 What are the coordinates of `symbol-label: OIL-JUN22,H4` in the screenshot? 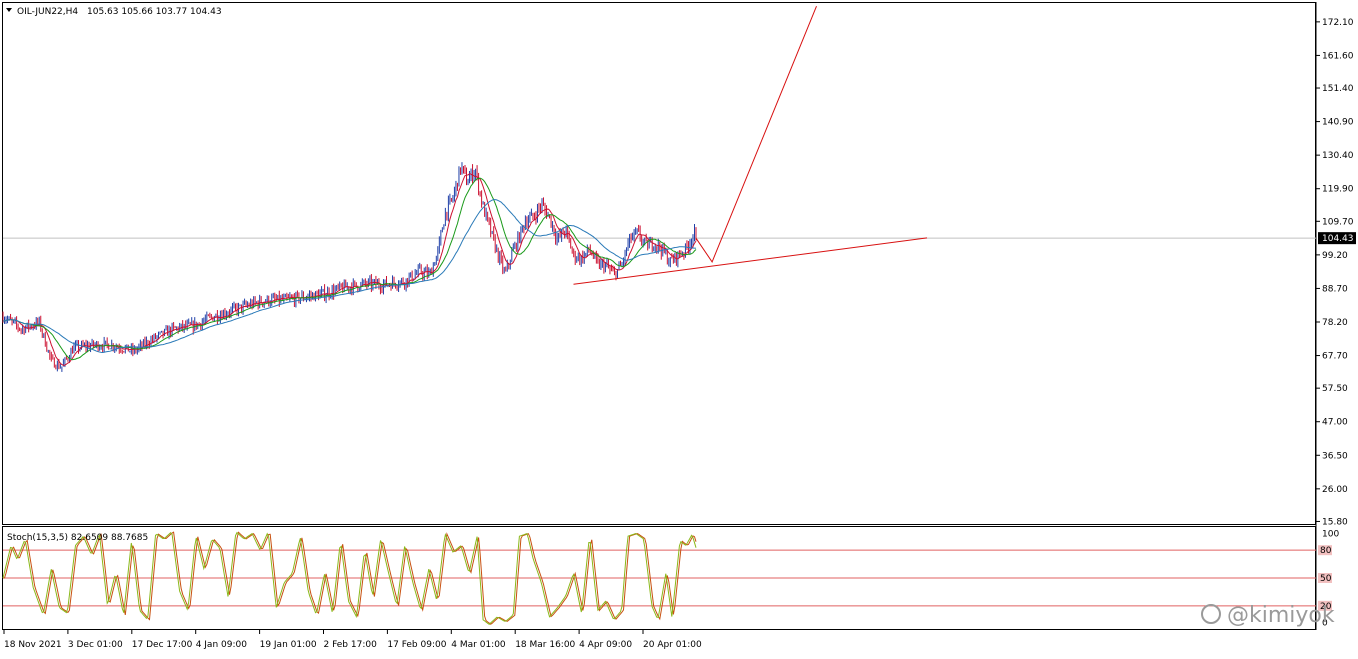 It's located at (47, 12).